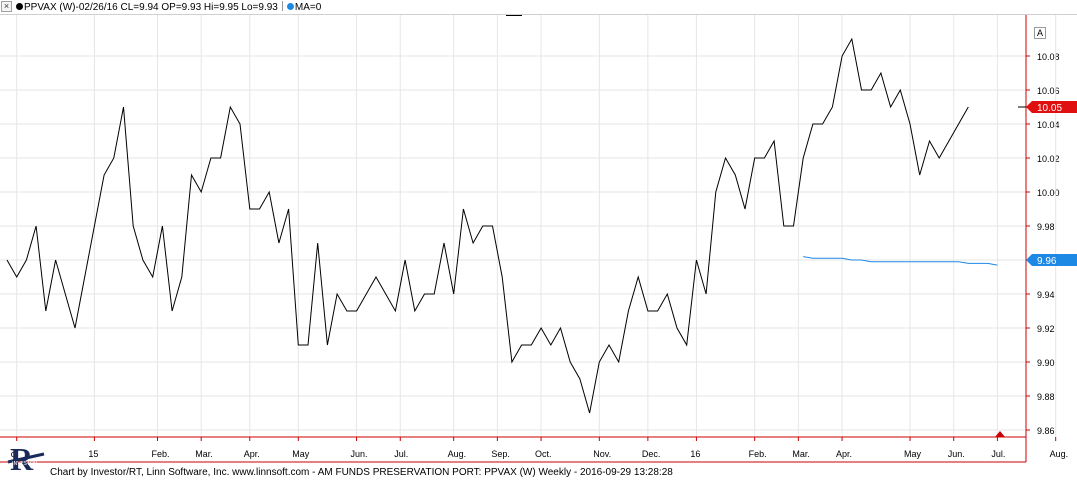 This screenshot has height=480, width=1077. Describe the element at coordinates (19, 6) in the screenshot. I see `price-series-marker` at that location.